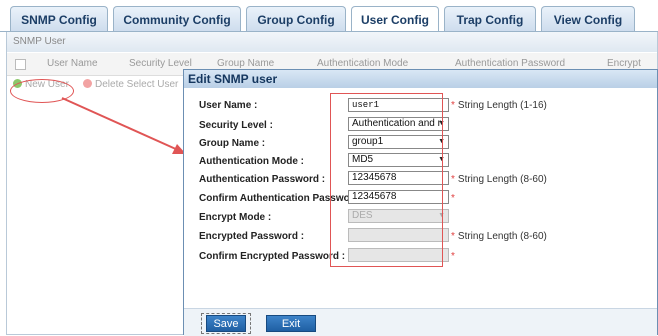 The width and height of the screenshot is (658, 336). What do you see at coordinates (251, 161) in the screenshot?
I see `auth-mode-label: Authentication Mode :` at bounding box center [251, 161].